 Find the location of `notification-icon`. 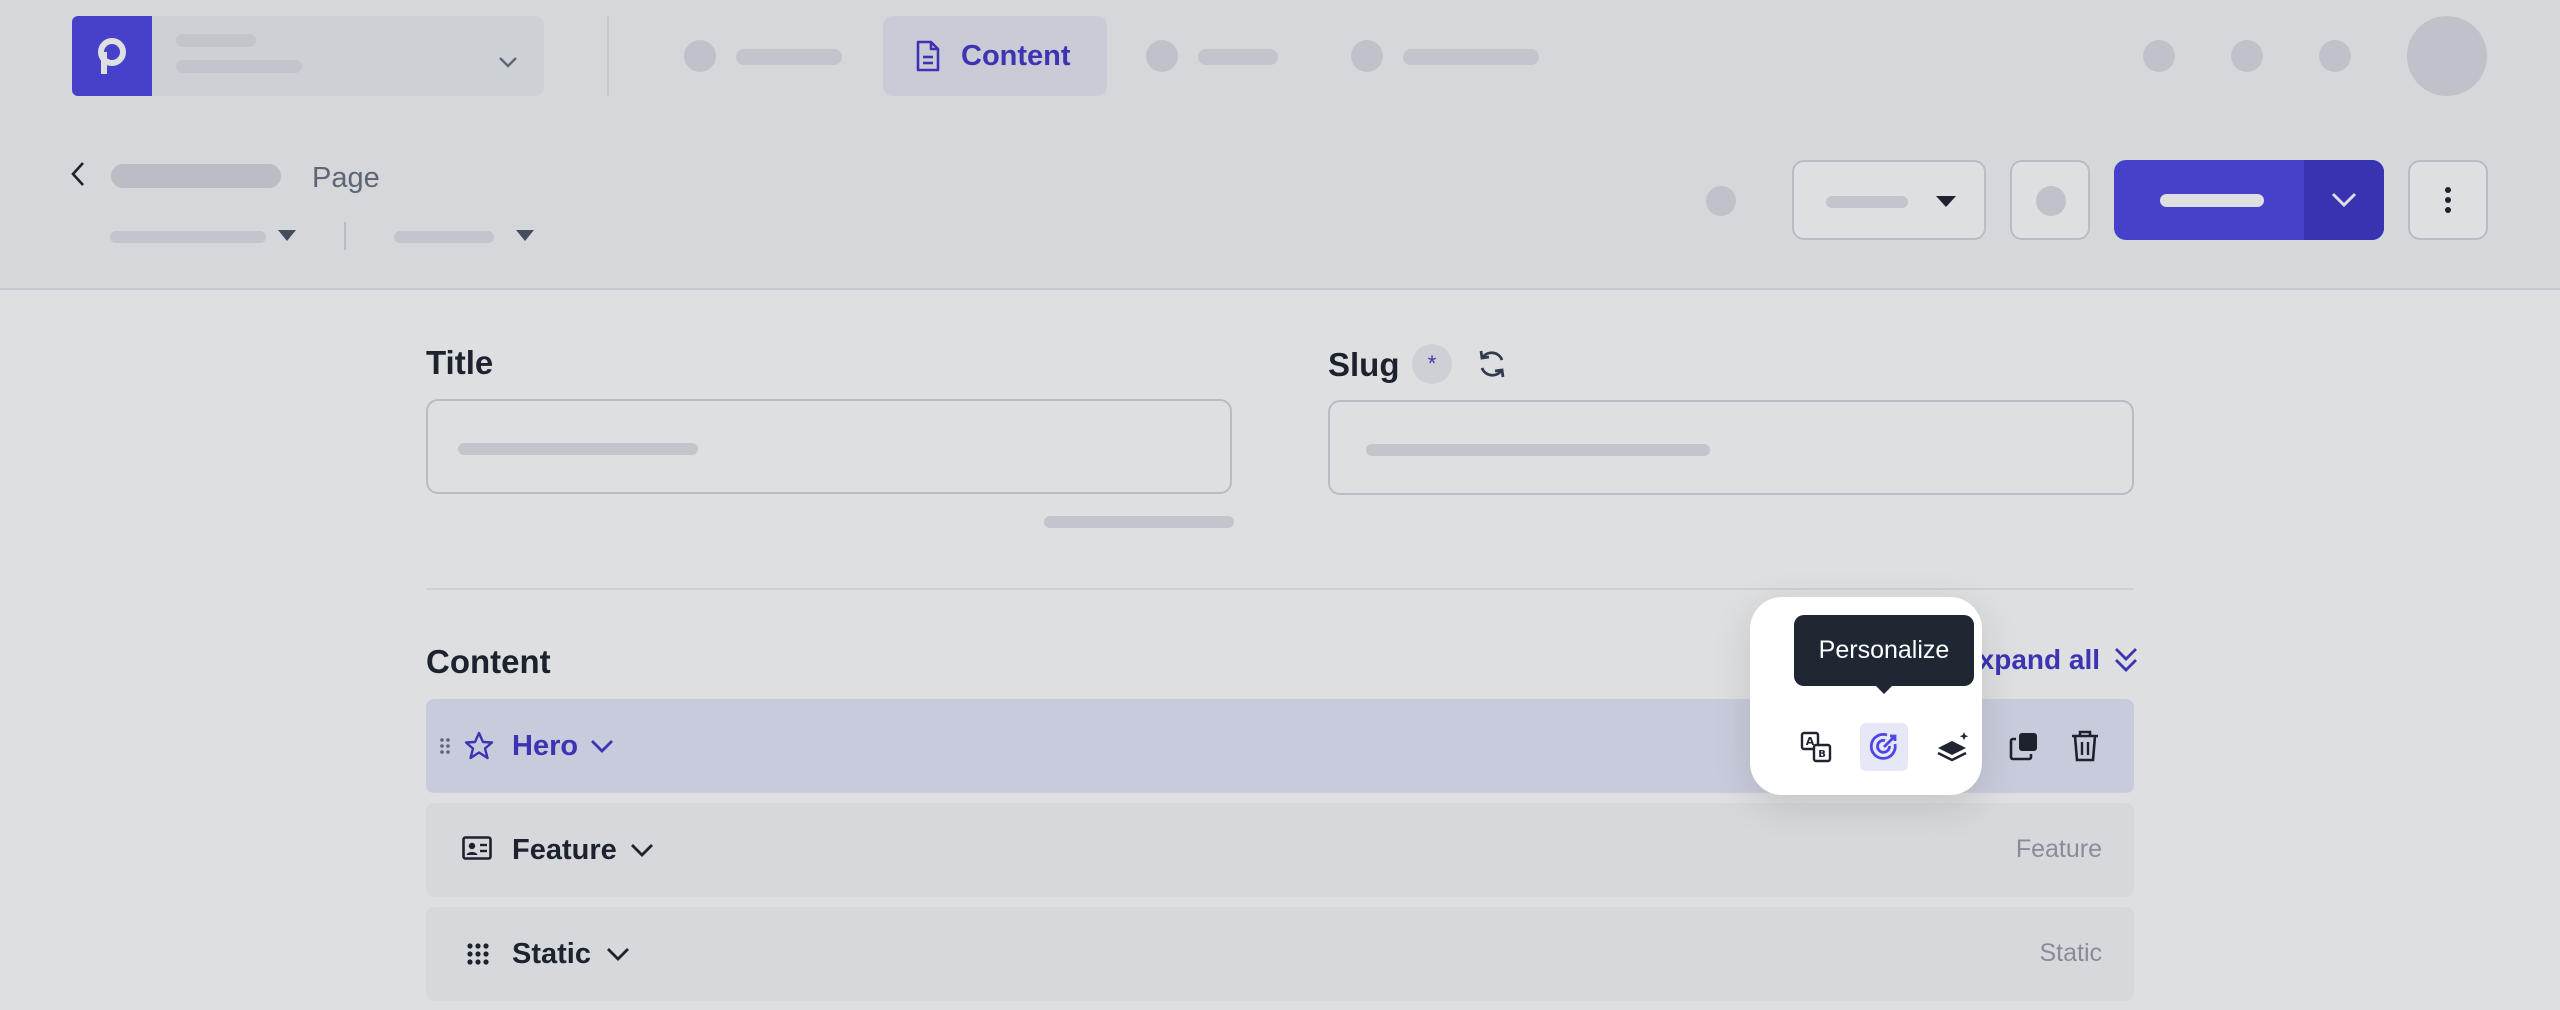

notification-icon is located at coordinates (2159, 56).